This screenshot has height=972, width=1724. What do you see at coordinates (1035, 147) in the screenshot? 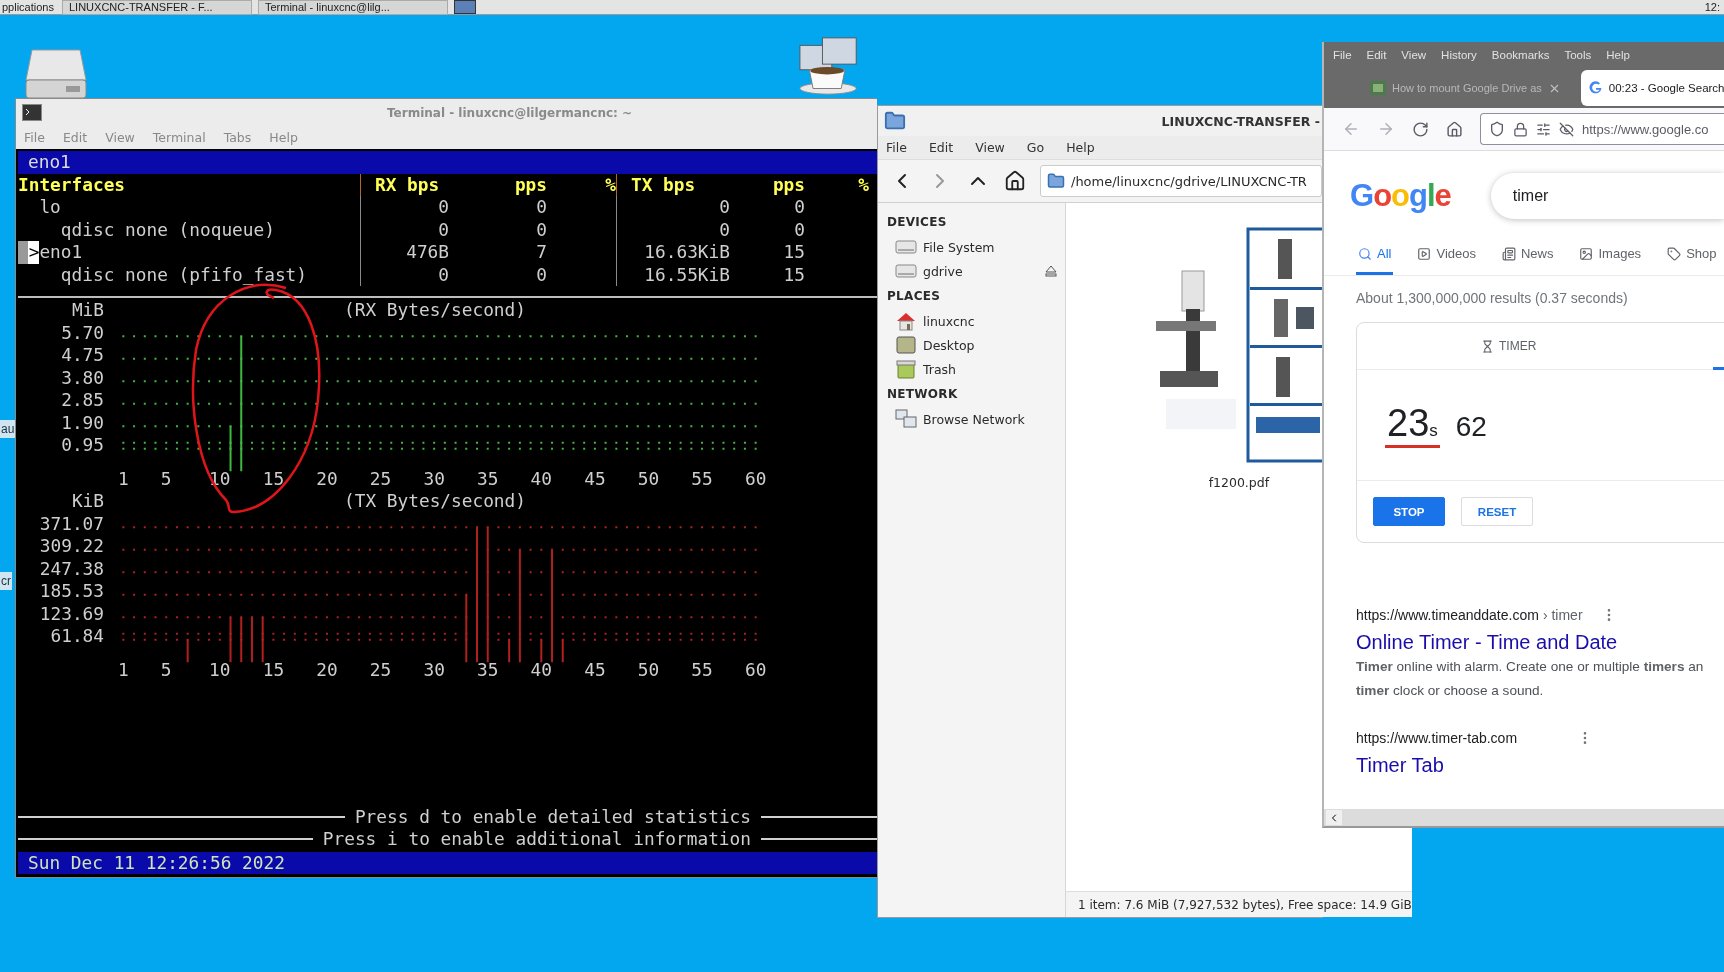
I see `menu-item: Go` at bounding box center [1035, 147].